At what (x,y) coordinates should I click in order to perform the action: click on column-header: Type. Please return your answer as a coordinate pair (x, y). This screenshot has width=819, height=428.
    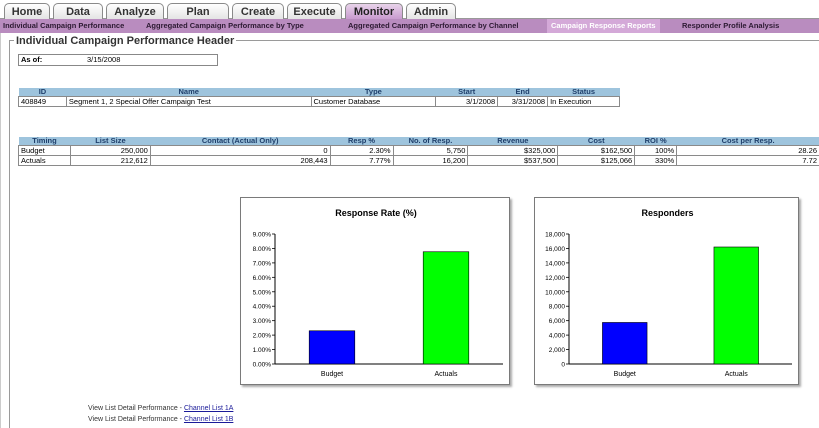
    Looking at the image, I should click on (373, 92).